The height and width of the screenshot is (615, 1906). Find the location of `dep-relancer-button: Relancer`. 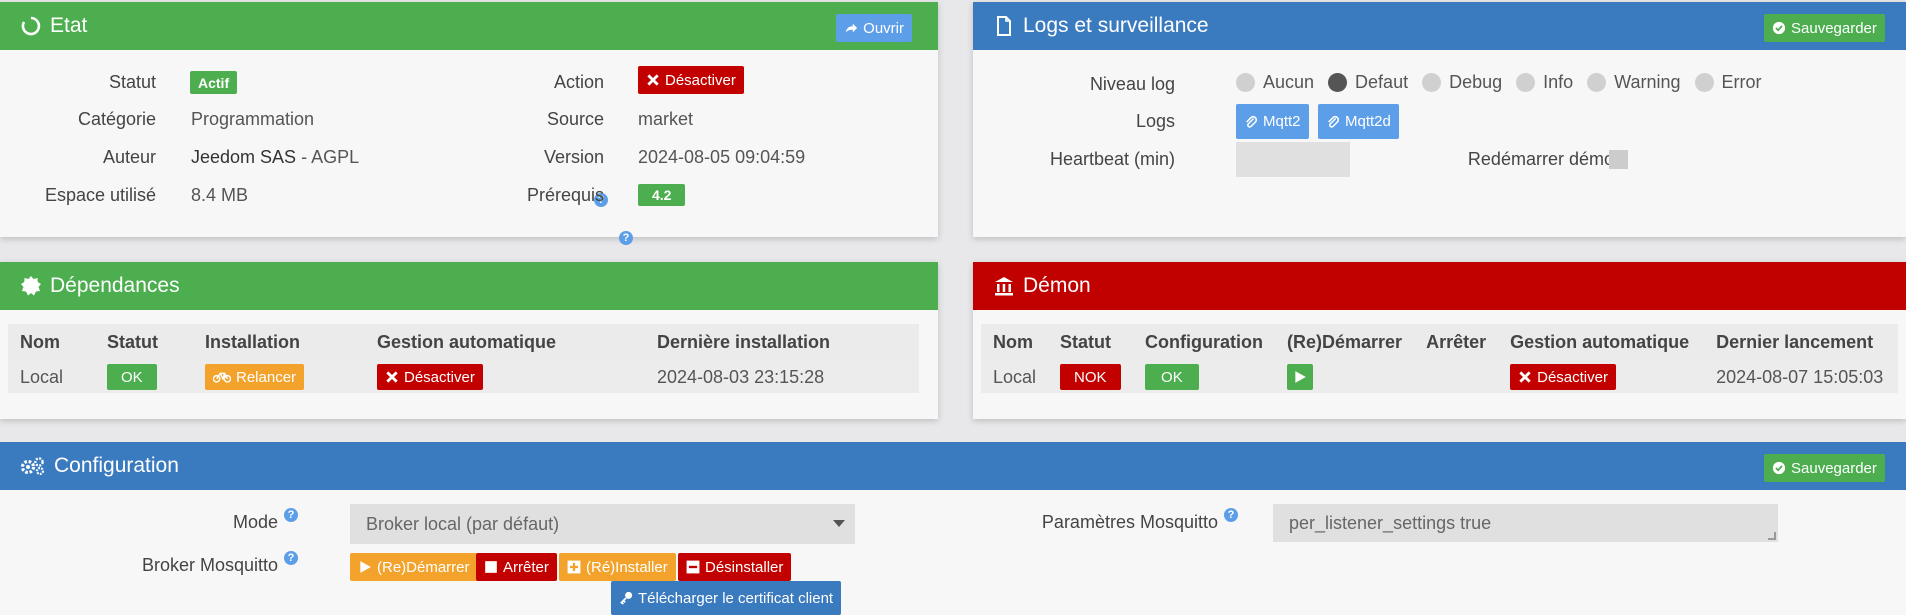

dep-relancer-button: Relancer is located at coordinates (255, 377).